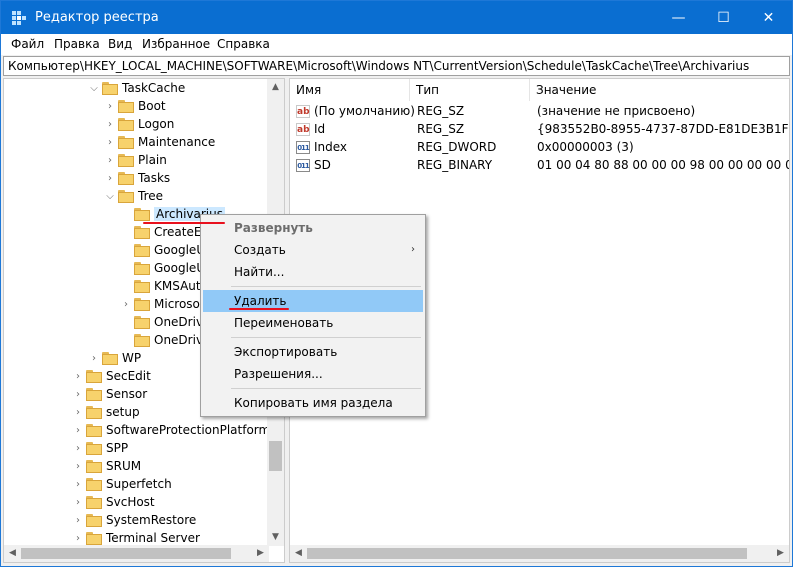  I want to click on tree-node-sensor: › Sensor, so click(109, 394).